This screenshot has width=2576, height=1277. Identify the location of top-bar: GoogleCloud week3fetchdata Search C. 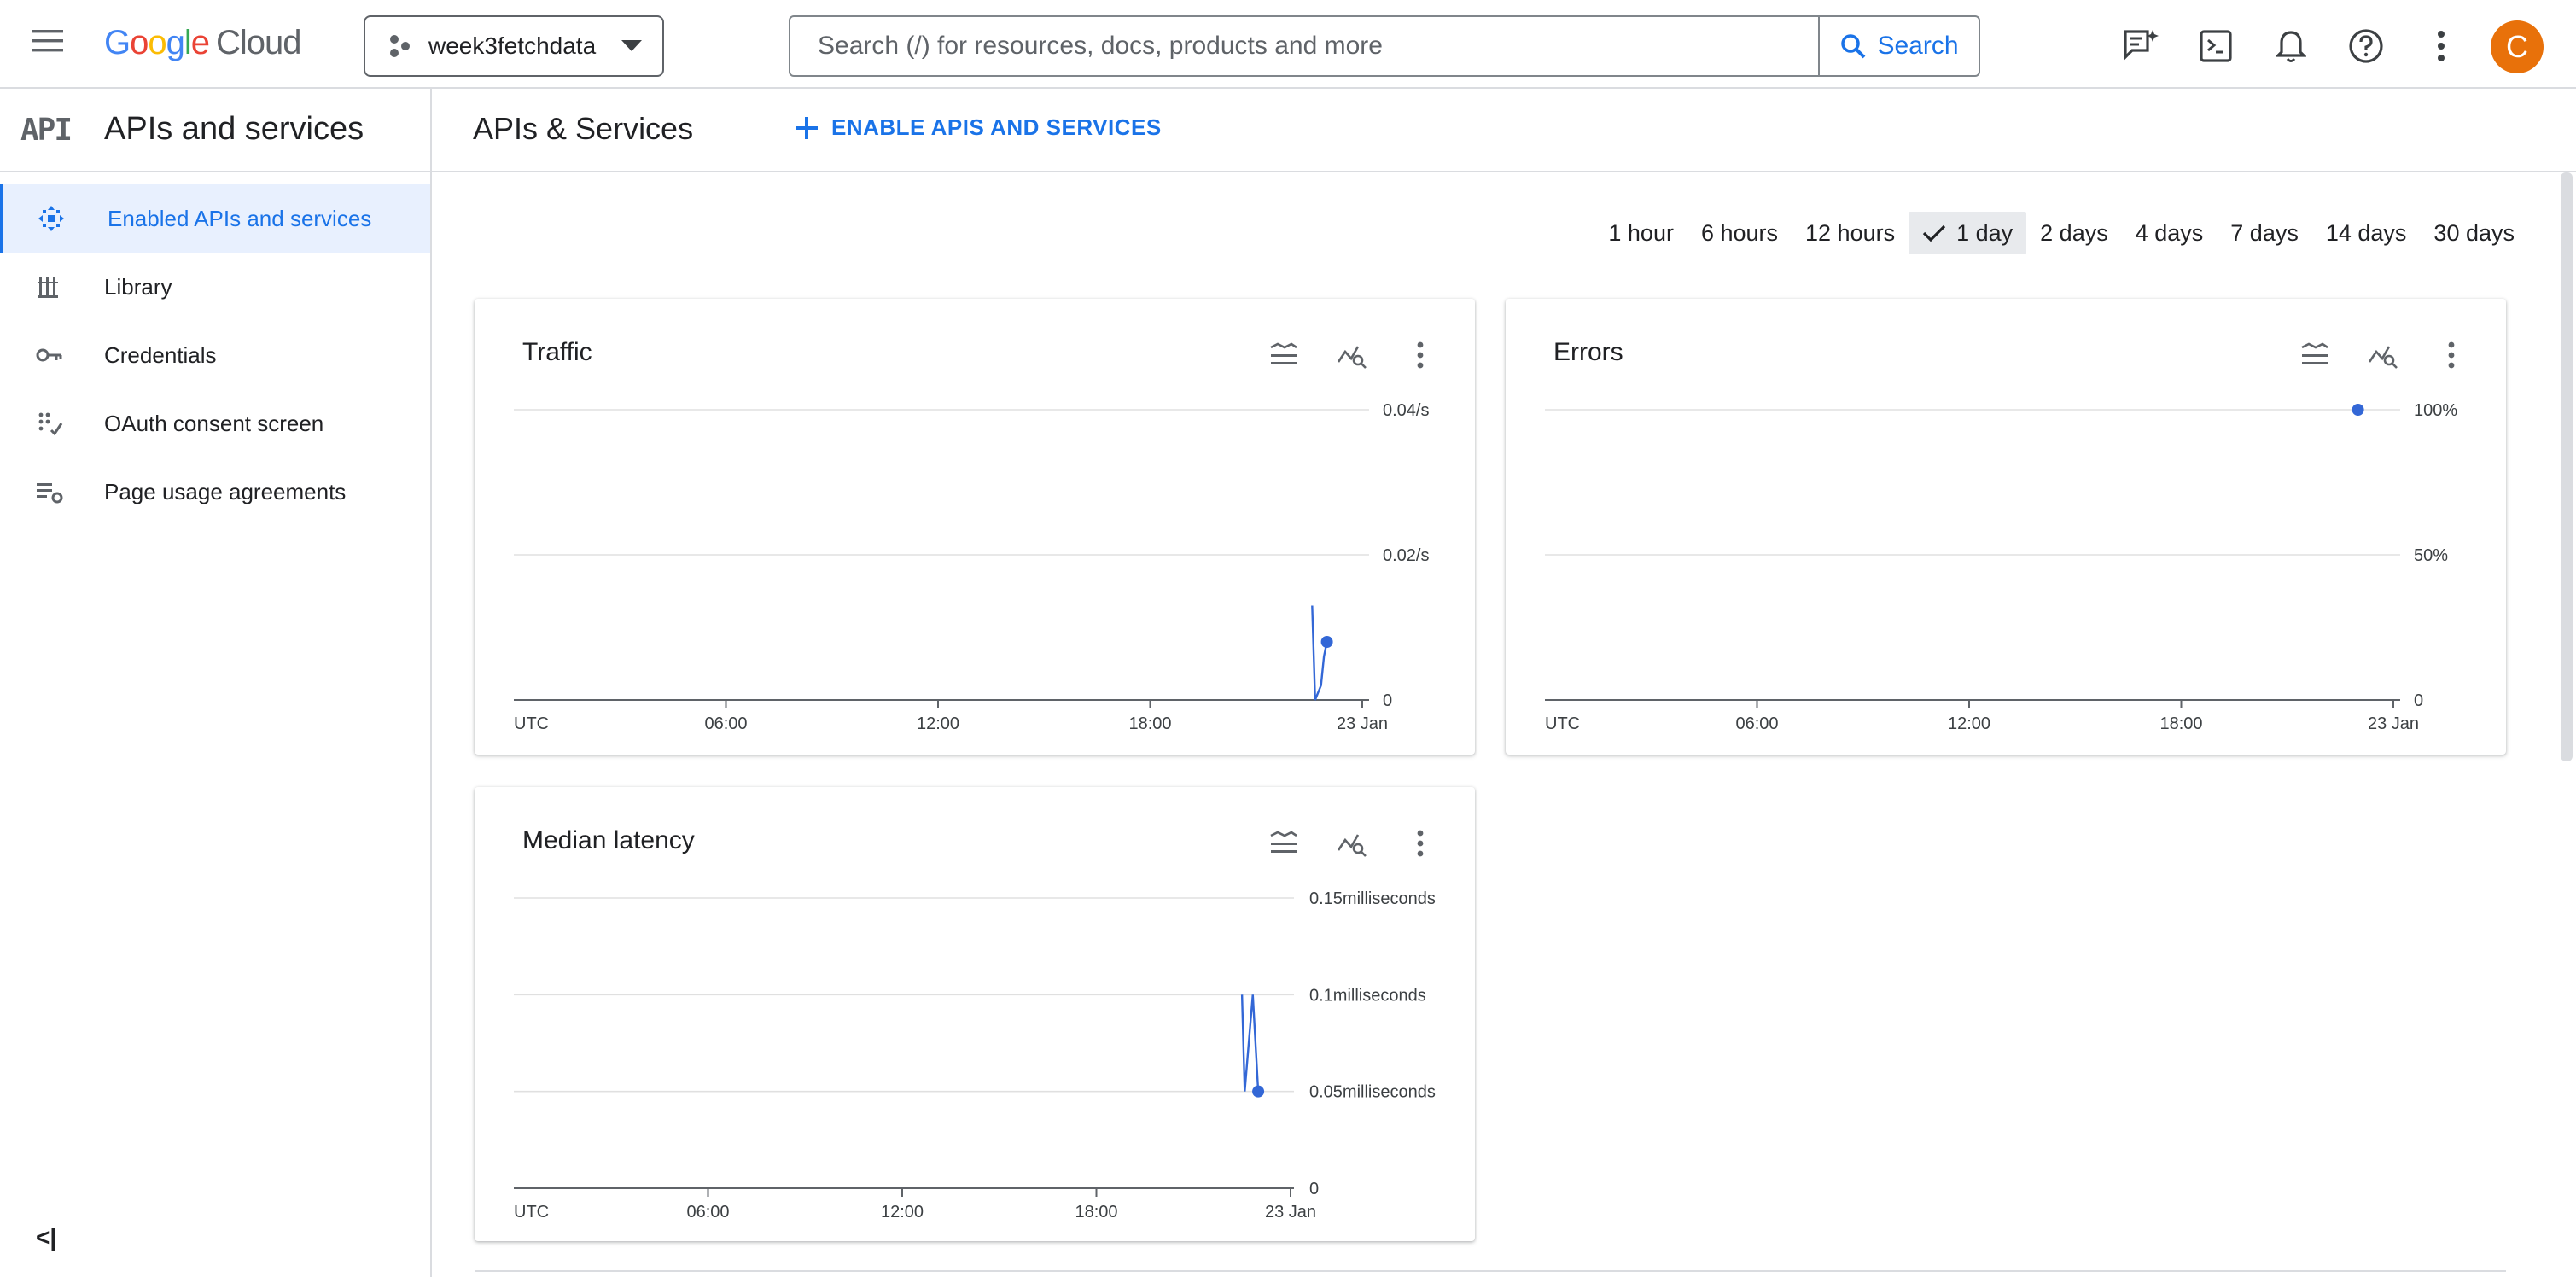
(1288, 44).